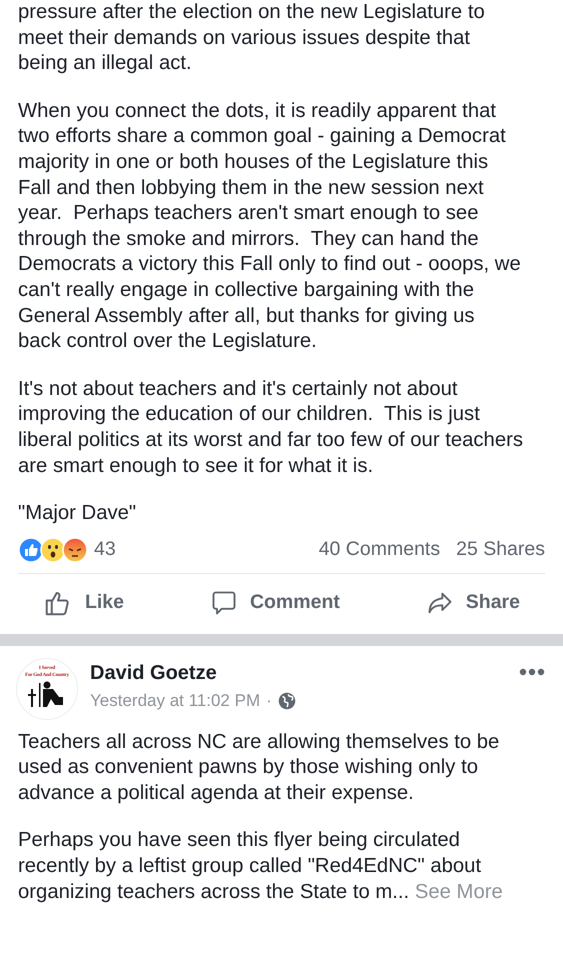 Image resolution: width=563 pixels, height=960 pixels. I want to click on post-time: Yesterday at 11:02 PM, so click(175, 700).